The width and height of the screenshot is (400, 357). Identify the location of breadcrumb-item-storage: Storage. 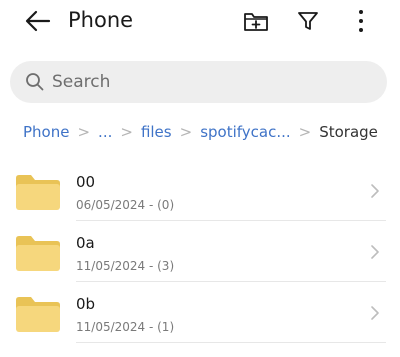
(348, 132).